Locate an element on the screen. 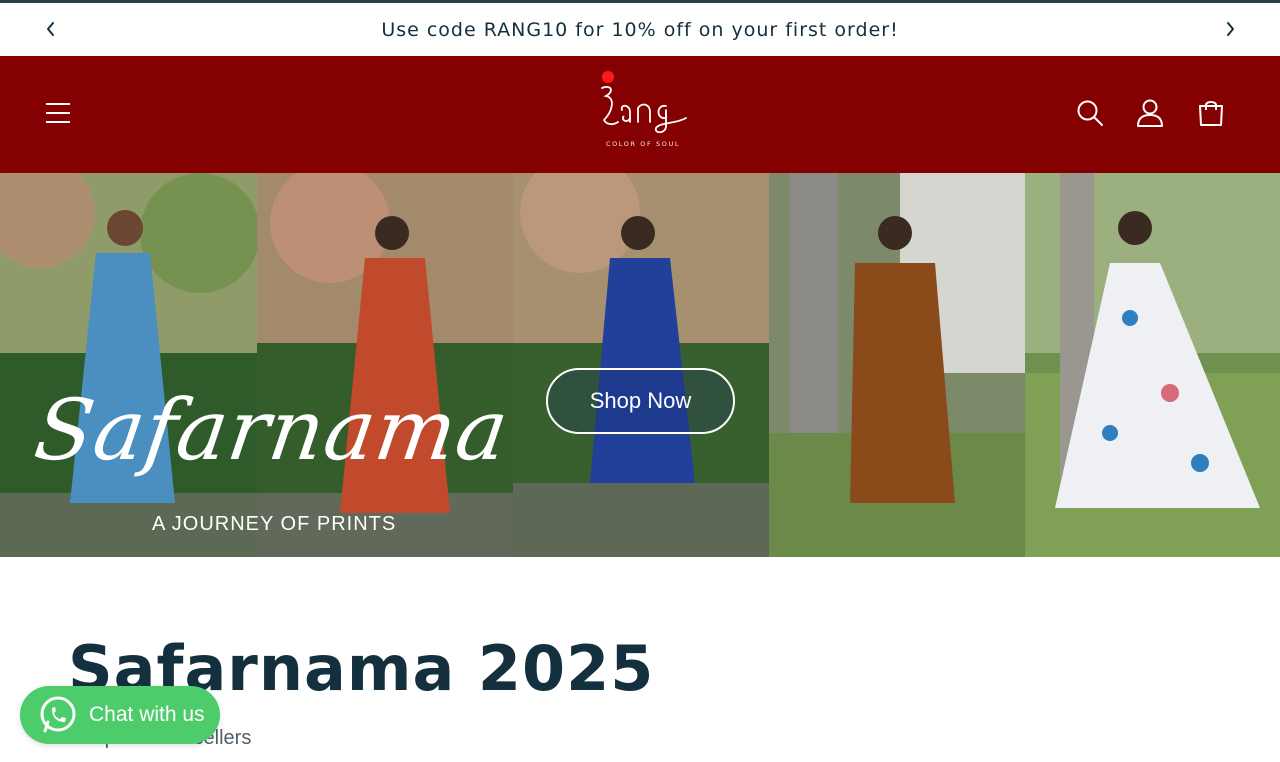 The height and width of the screenshot is (762, 1280). shopping-bag-icon is located at coordinates (1211, 113).